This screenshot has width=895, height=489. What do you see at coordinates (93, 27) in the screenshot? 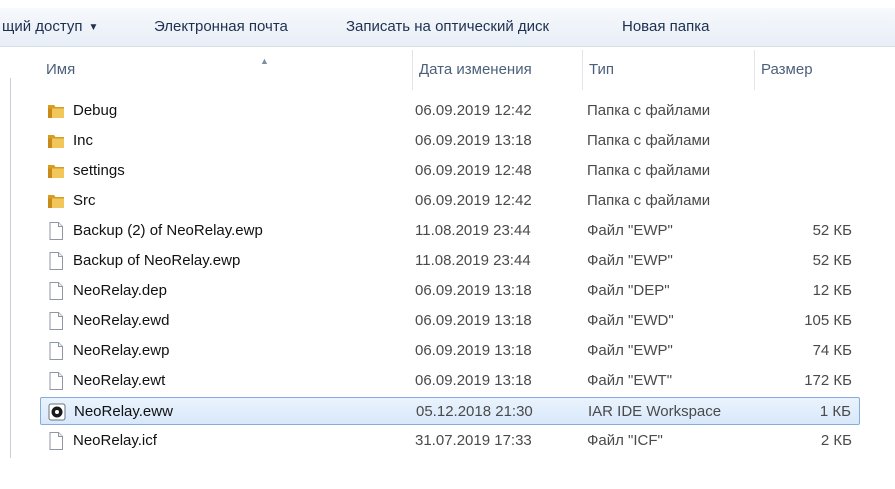
I see `dropdown-arrow-icon: ▼` at bounding box center [93, 27].